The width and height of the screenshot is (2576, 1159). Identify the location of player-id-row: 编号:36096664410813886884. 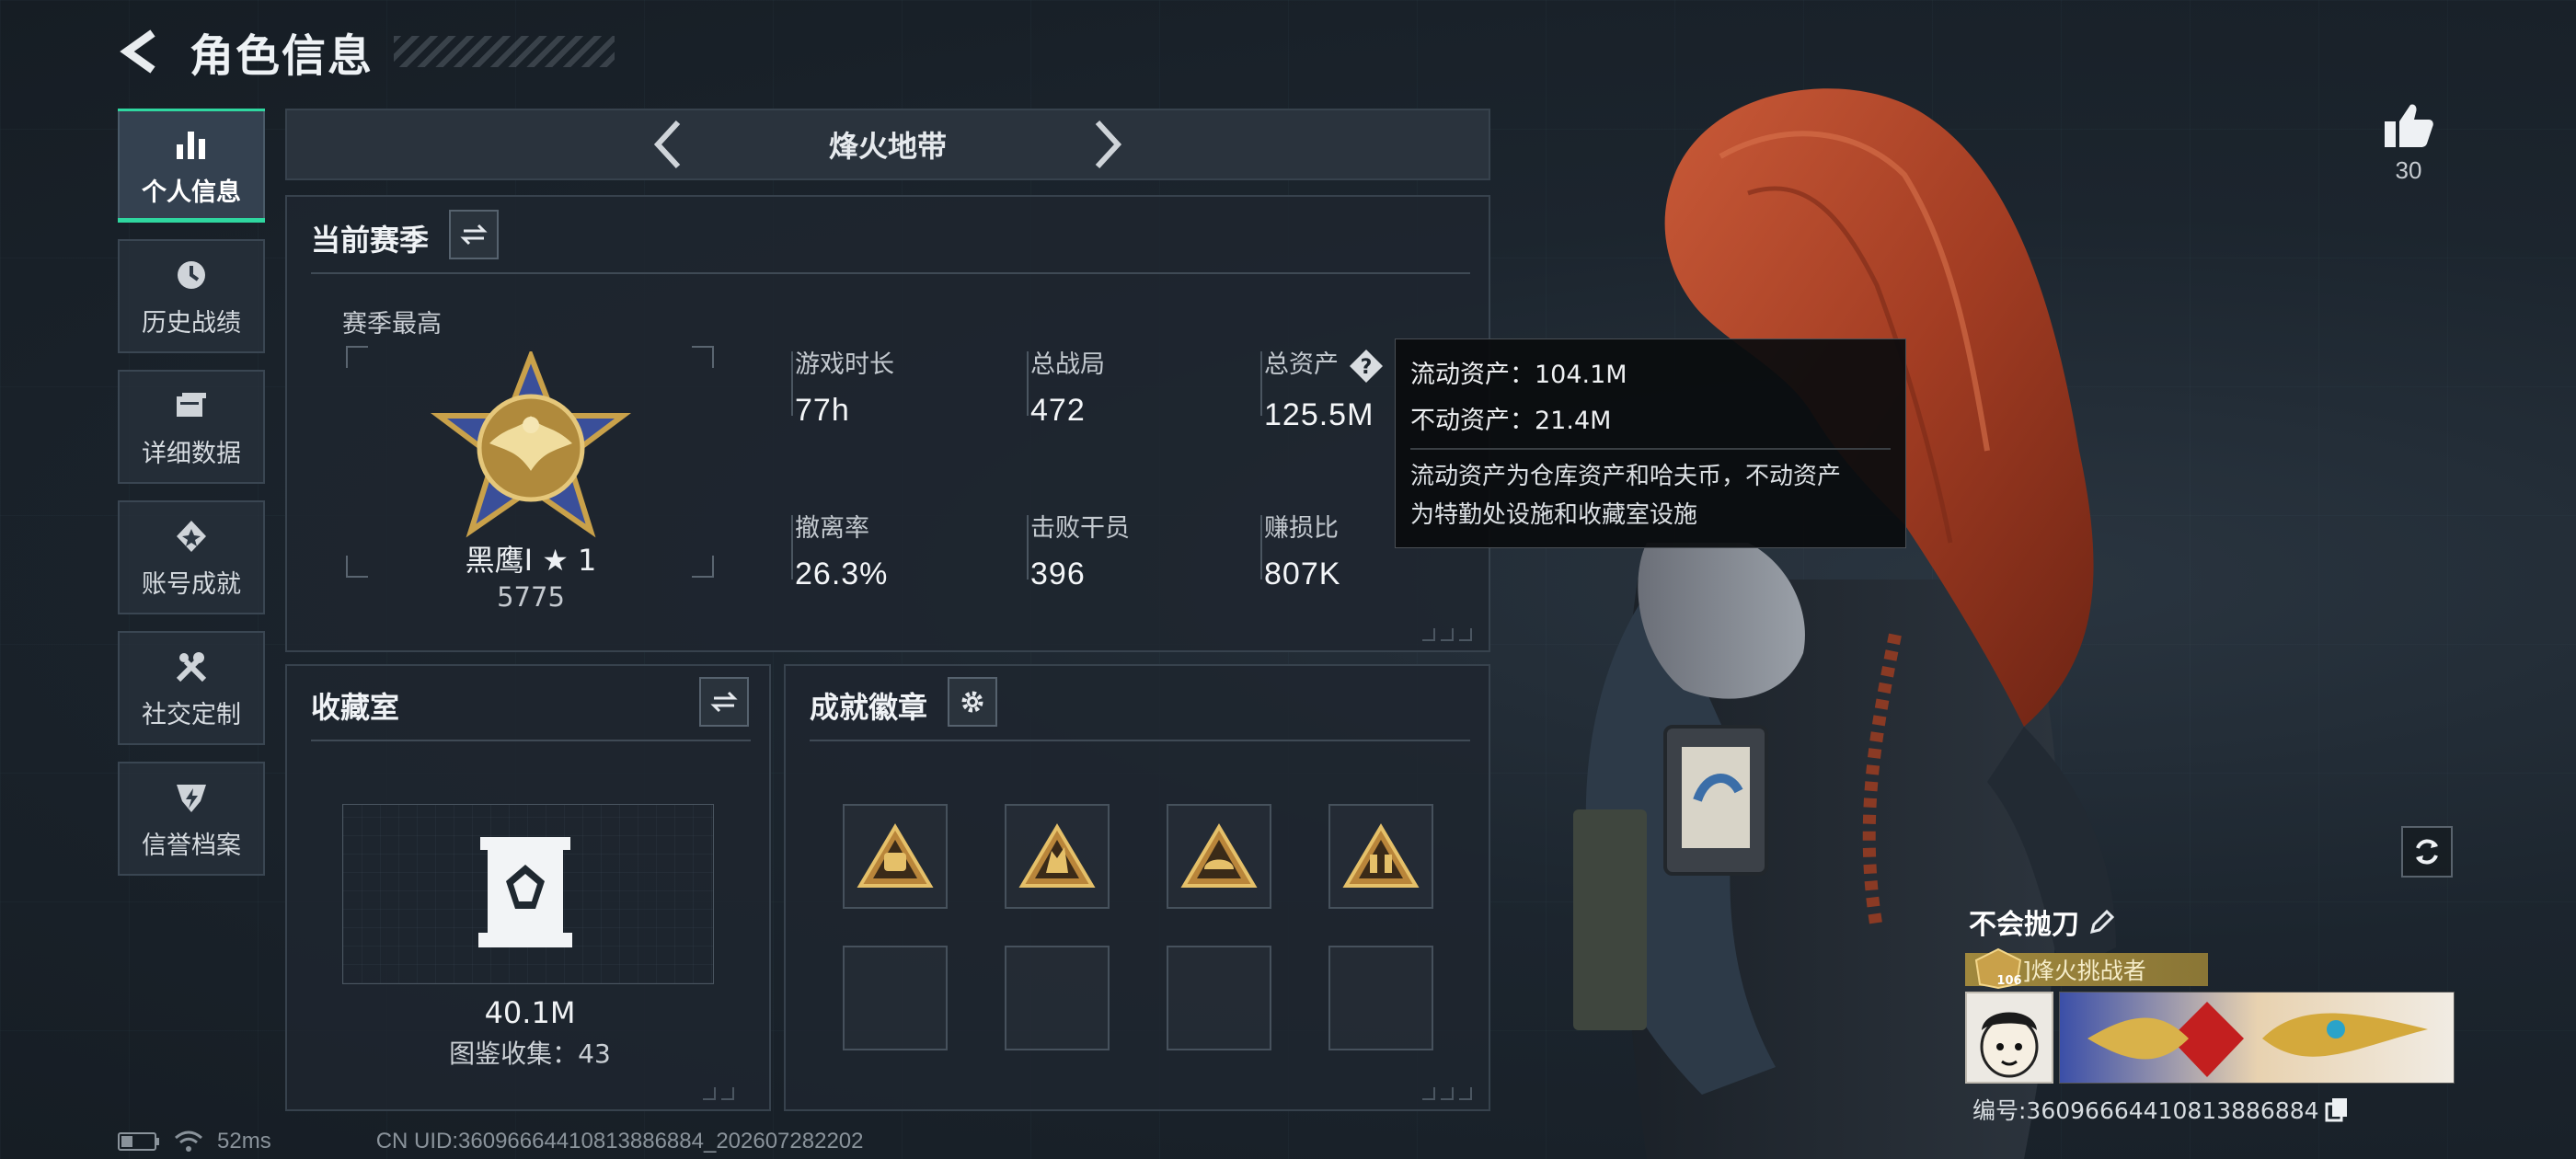
(2213, 1109).